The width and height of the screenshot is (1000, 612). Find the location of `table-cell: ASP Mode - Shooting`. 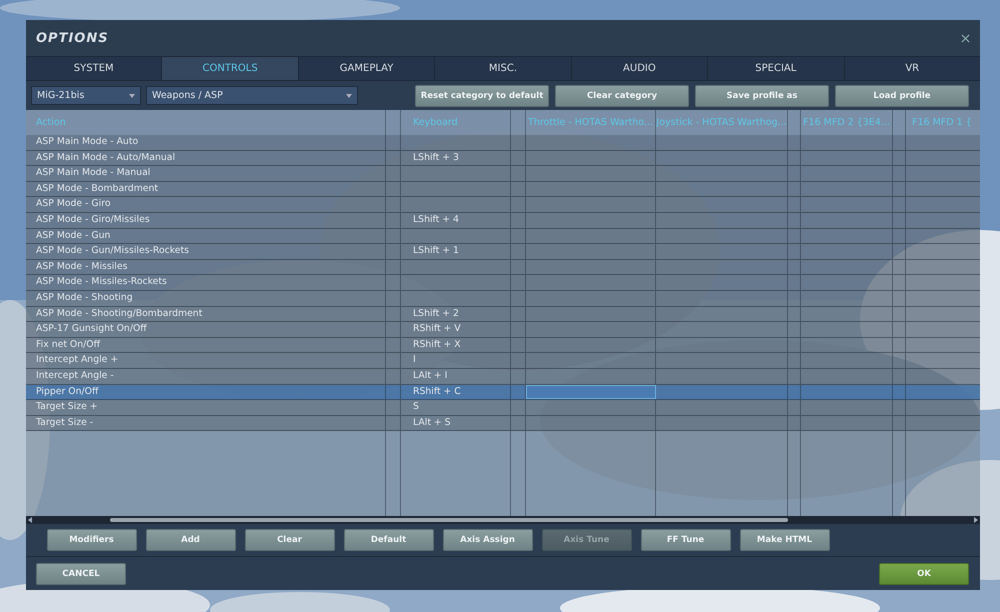

table-cell: ASP Mode - Shooting is located at coordinates (206, 298).